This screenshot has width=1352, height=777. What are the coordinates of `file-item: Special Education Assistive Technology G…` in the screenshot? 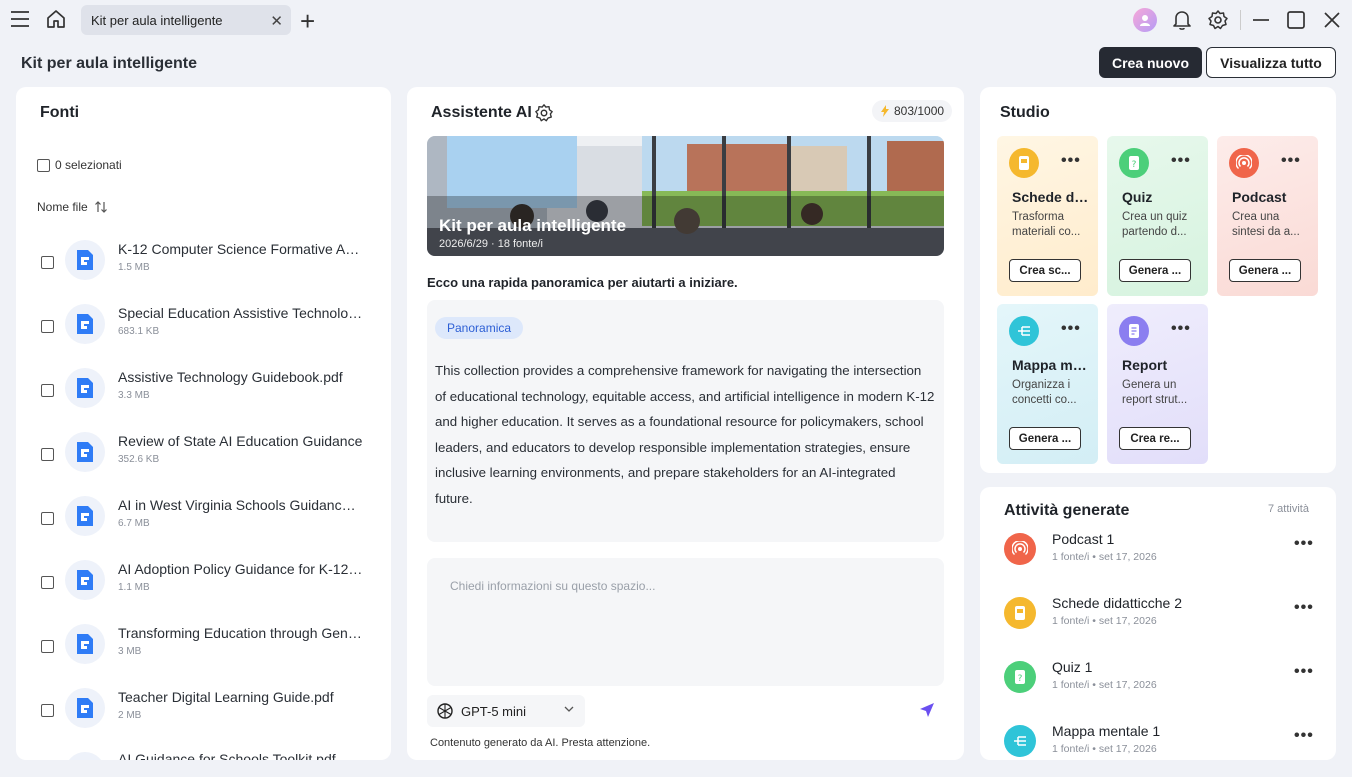 It's located at (187, 328).